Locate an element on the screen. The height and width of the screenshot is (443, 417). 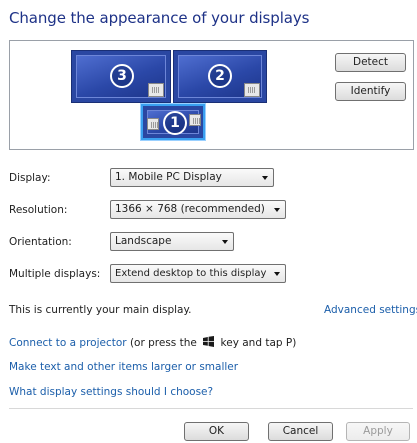
monitor-number-badge: 1 is located at coordinates (175, 123).